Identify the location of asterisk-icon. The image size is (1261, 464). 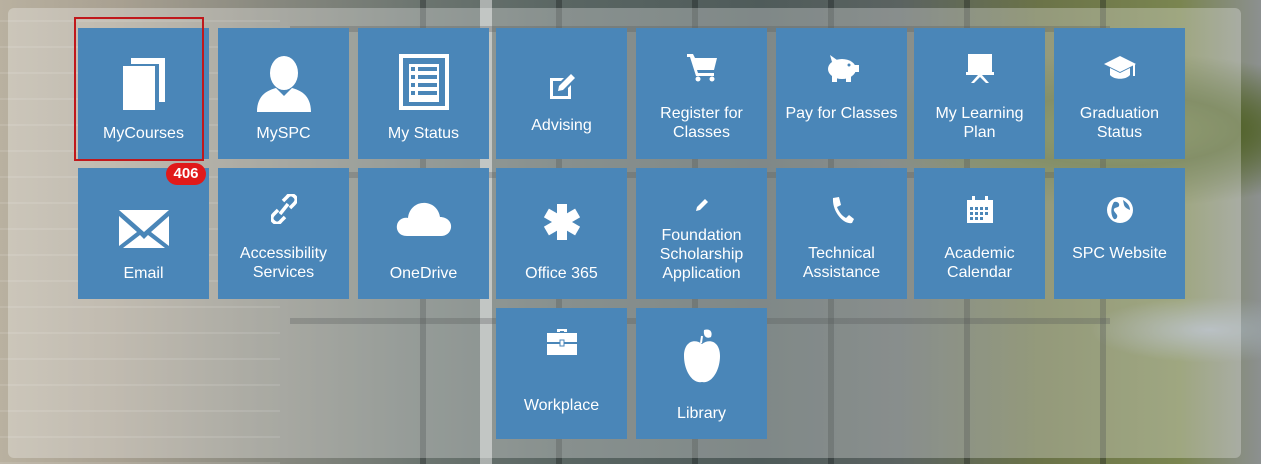
(561, 222).